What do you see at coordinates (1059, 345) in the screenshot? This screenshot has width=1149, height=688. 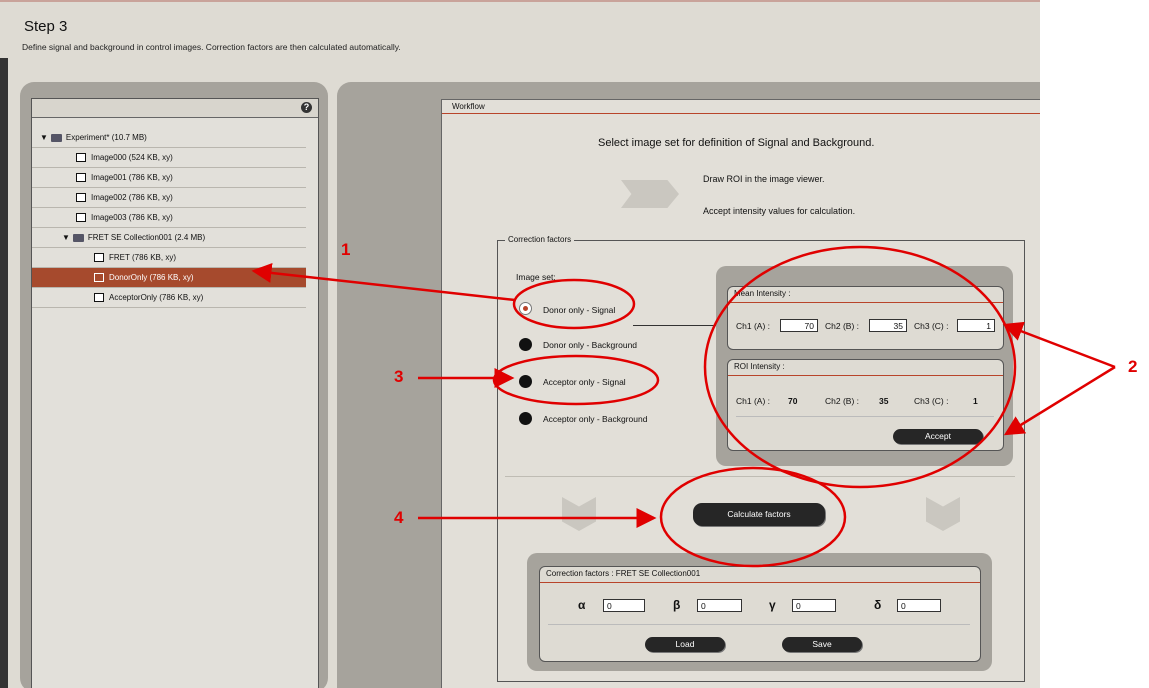 I see `arrow-2a` at bounding box center [1059, 345].